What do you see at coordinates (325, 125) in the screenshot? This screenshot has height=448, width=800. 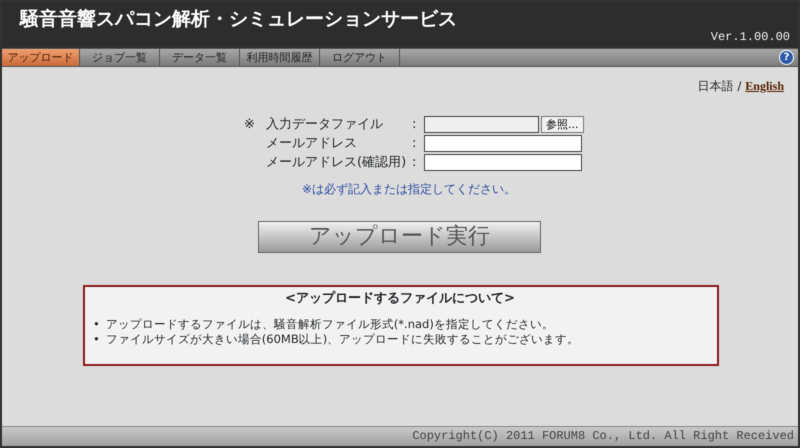 I see `field-label: 入力データファイル` at bounding box center [325, 125].